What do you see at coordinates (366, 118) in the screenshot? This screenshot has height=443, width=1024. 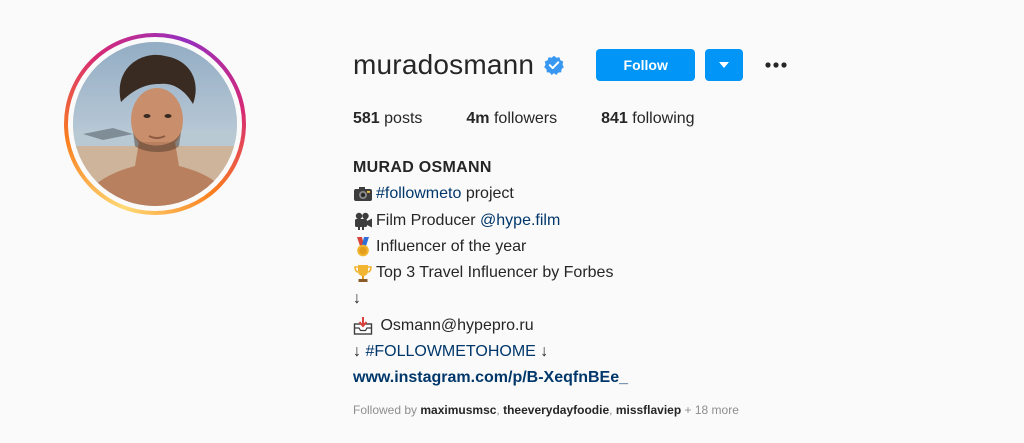 I see `posts-count: 581` at bounding box center [366, 118].